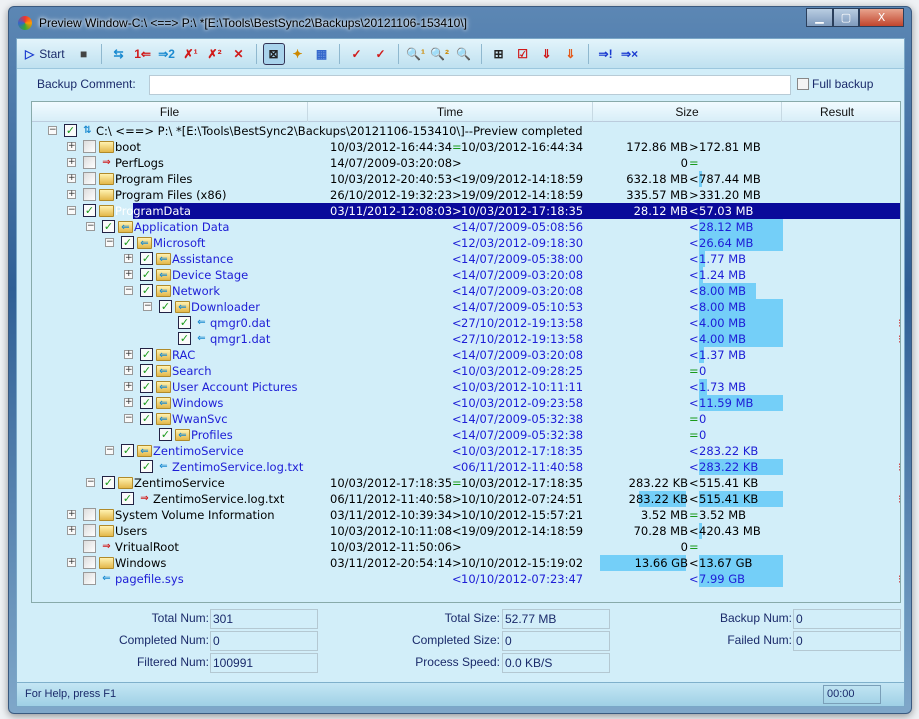  I want to click on check-button: ✓, so click(357, 54).